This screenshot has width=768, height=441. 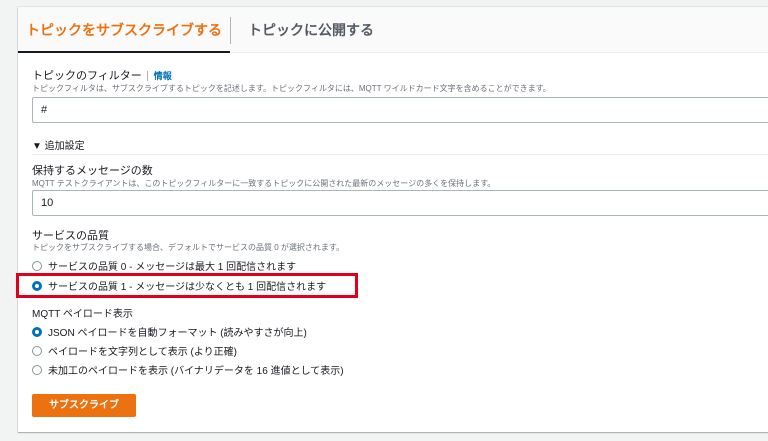 What do you see at coordinates (172, 267) in the screenshot?
I see `radio-label: サービスの品質 0 - メッセージは最大 1 回配信されます` at bounding box center [172, 267].